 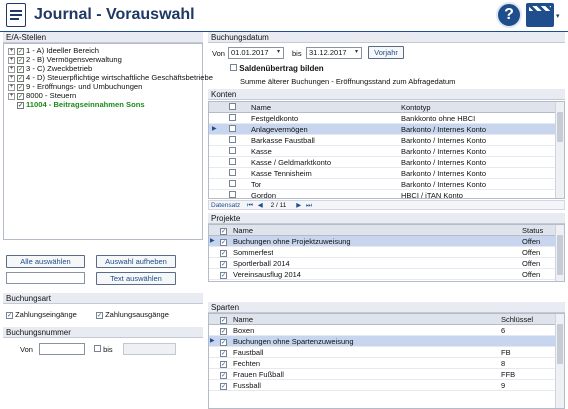 I want to click on datum-bis-label: bis, so click(x=297, y=53).